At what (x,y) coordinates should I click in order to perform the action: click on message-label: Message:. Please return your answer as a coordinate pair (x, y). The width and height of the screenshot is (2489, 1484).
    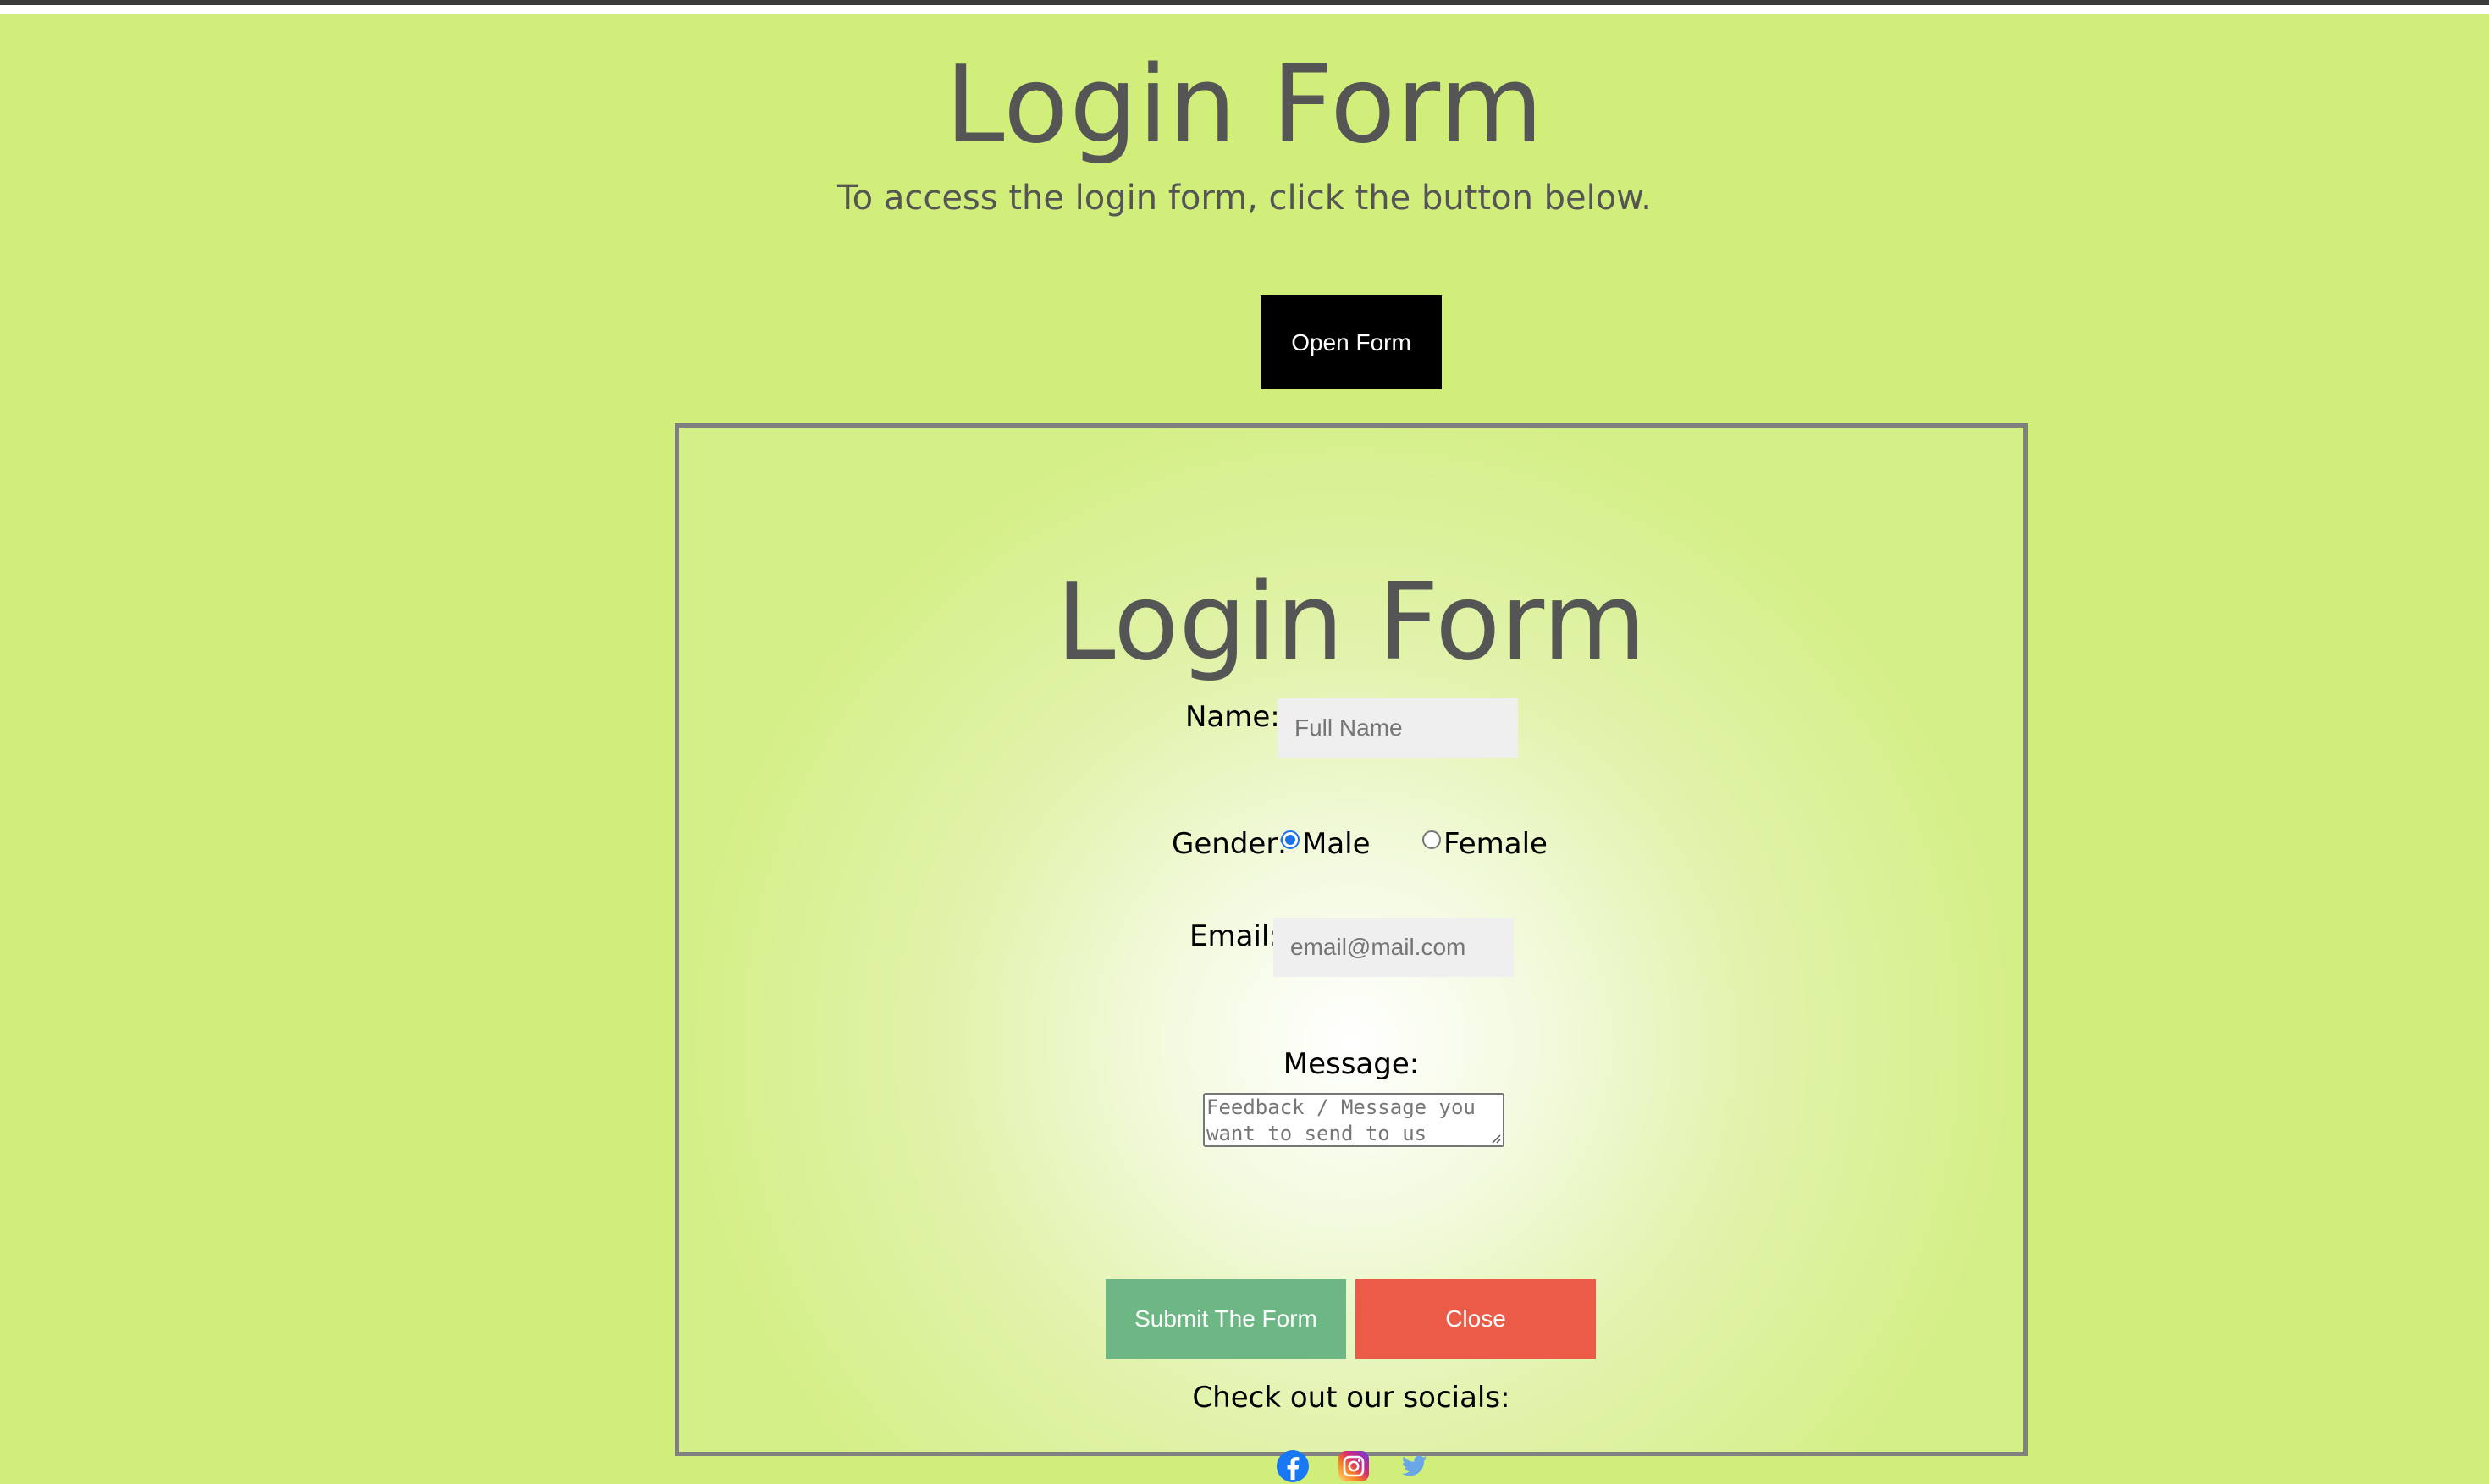
    Looking at the image, I should click on (1351, 1064).